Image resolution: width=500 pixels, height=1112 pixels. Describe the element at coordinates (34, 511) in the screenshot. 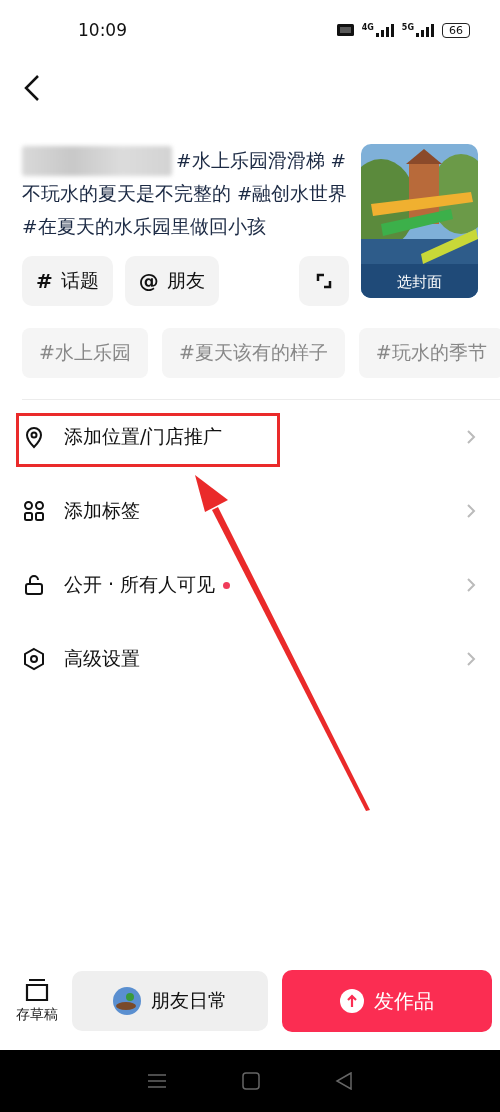

I see `grid-icon` at that location.